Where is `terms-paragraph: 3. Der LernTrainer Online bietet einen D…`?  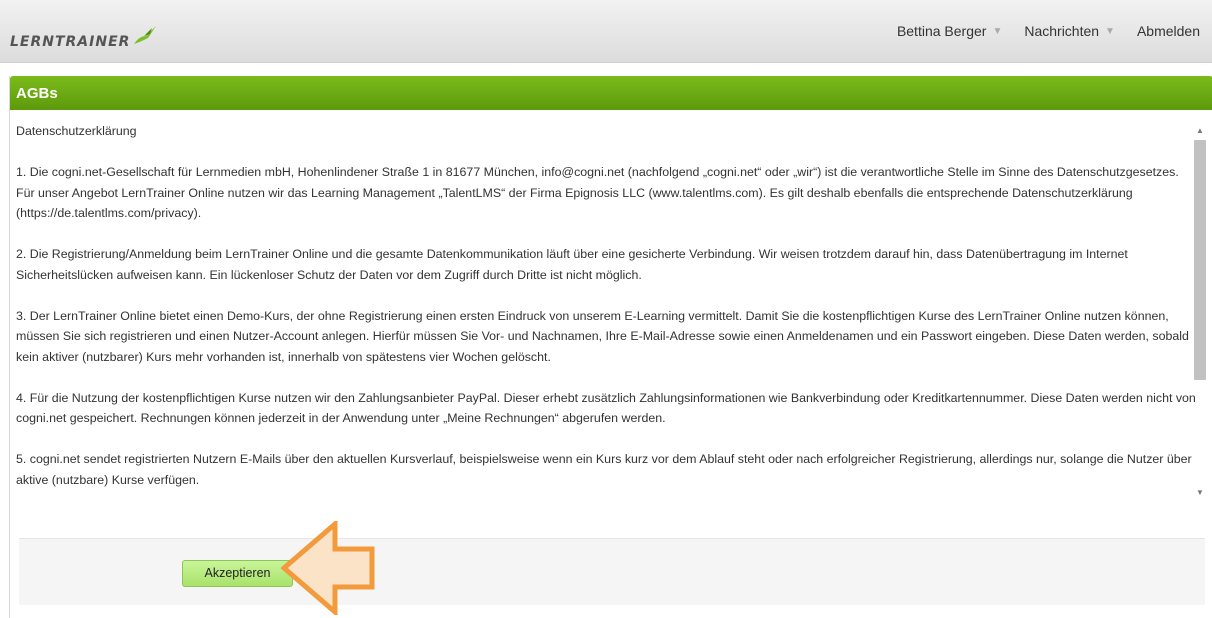
terms-paragraph: 3. Der LernTrainer Online bietet einen D… is located at coordinates (602, 336).